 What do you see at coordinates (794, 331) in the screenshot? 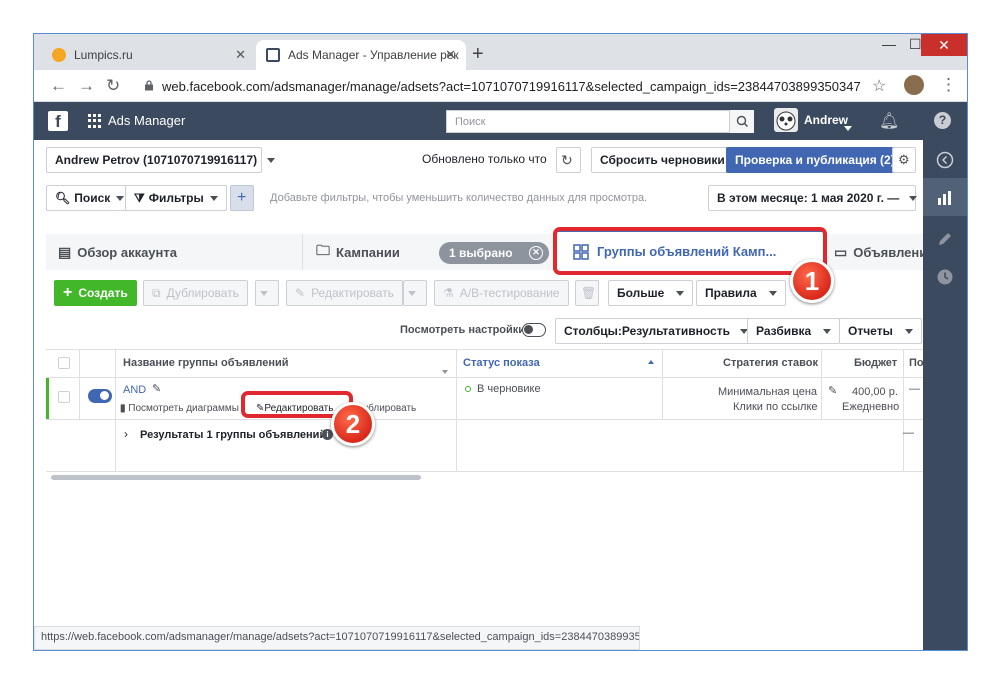
I see `breakdown-button: Разбивка` at bounding box center [794, 331].